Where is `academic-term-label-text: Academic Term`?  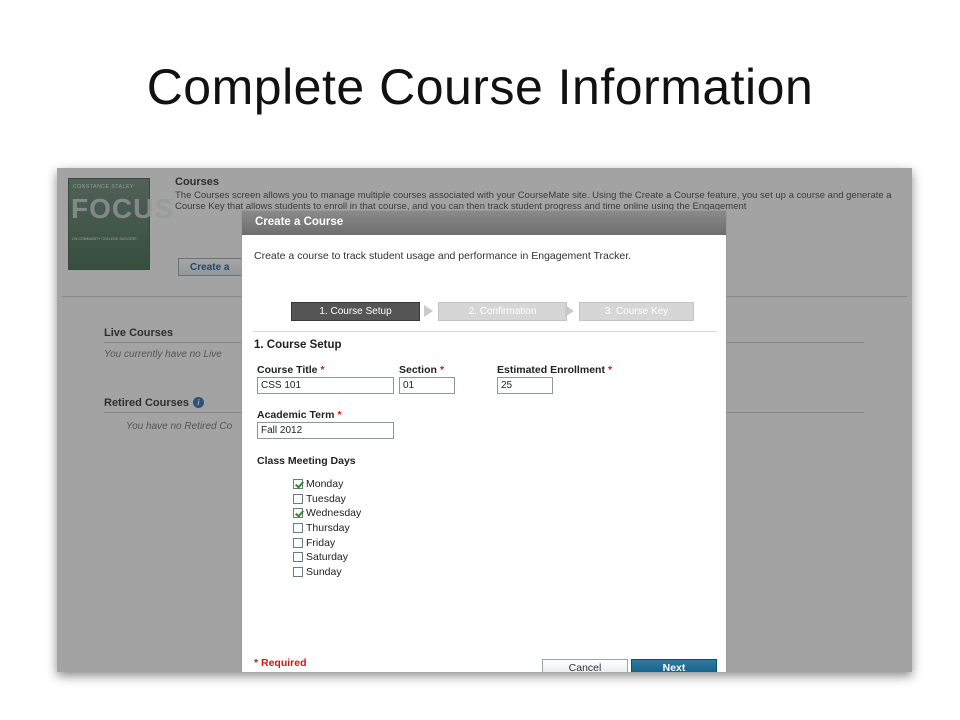
academic-term-label-text: Academic Term is located at coordinates (296, 415).